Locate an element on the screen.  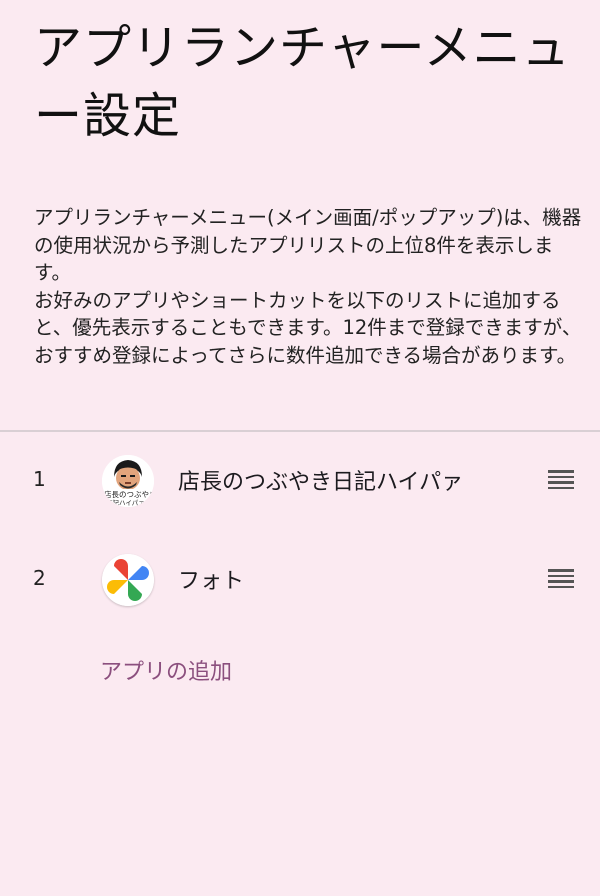
row-index: 2 is located at coordinates (39, 578).